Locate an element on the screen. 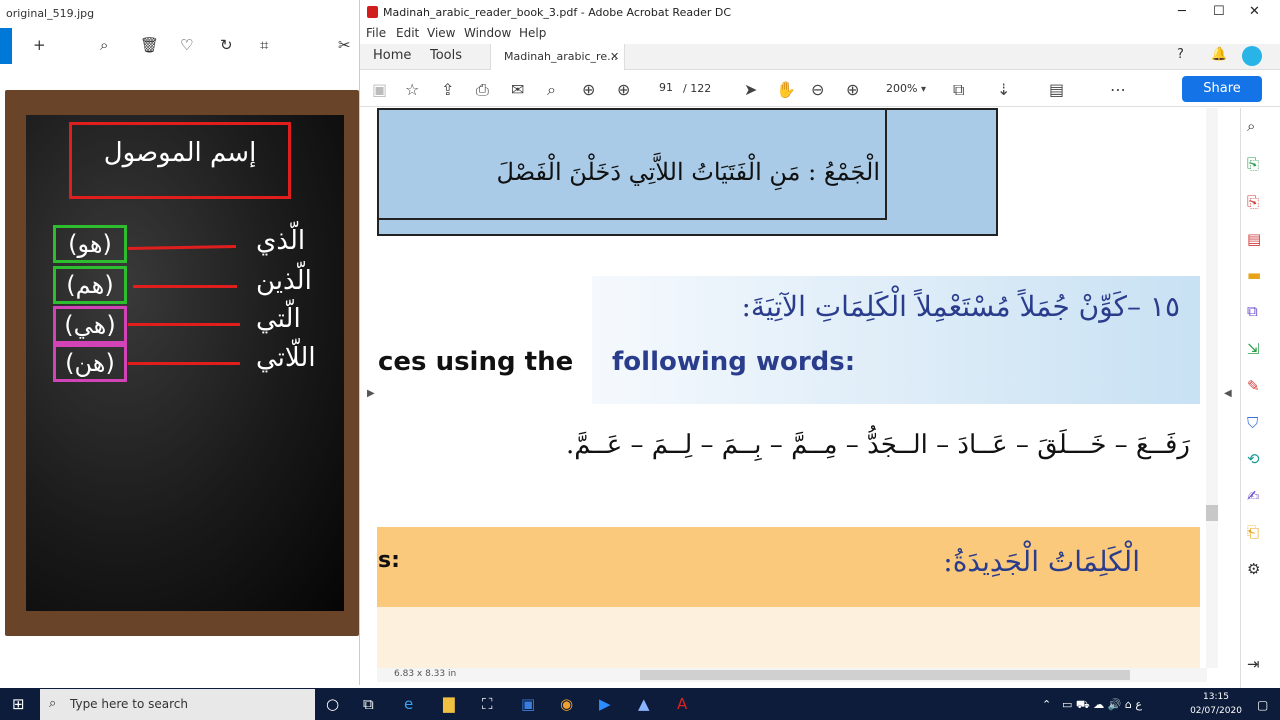 The image size is (1280, 720). windows-start-icon: ⊞ is located at coordinates (18, 704).